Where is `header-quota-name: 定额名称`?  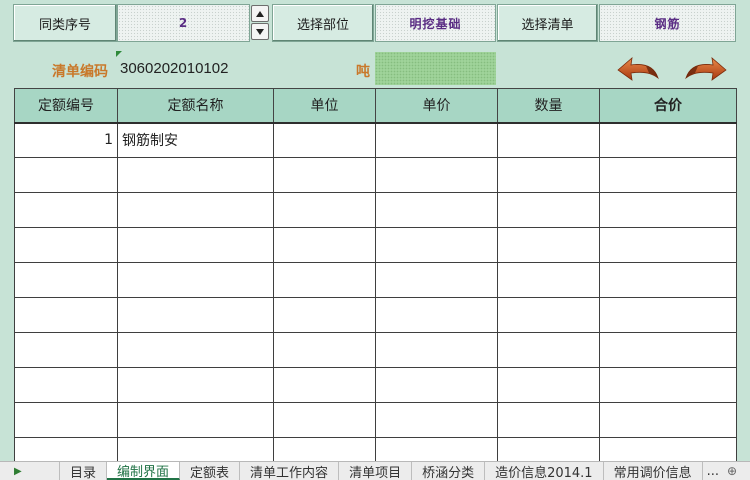
header-quota-name: 定额名称 is located at coordinates (195, 106).